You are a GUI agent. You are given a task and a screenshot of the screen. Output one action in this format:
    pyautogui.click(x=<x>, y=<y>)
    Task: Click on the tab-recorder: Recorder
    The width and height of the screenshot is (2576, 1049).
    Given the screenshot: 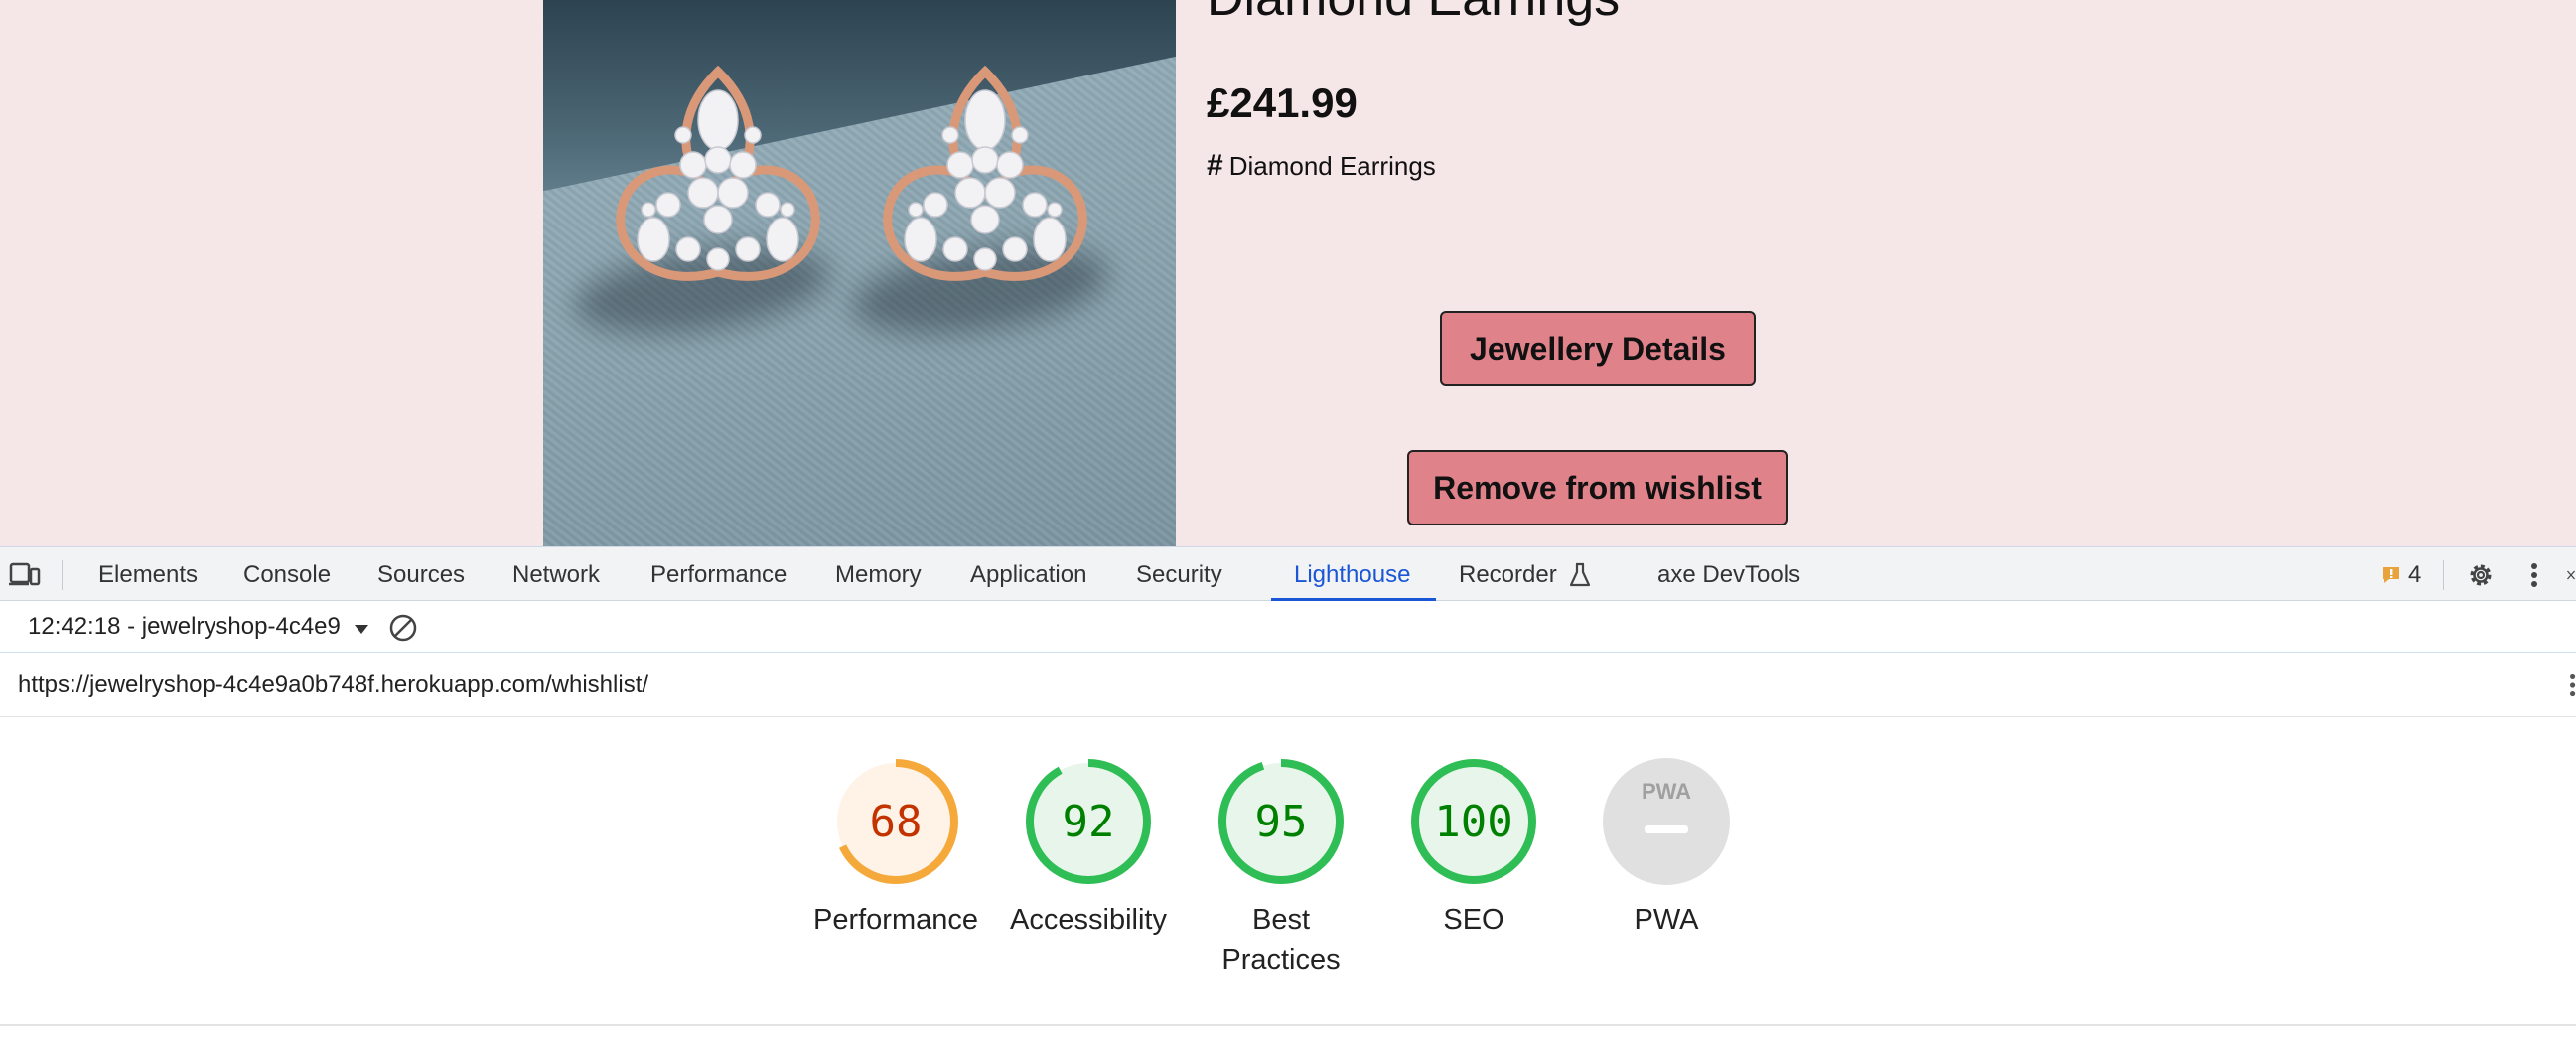 What is the action you would take?
    pyautogui.click(x=1508, y=574)
    